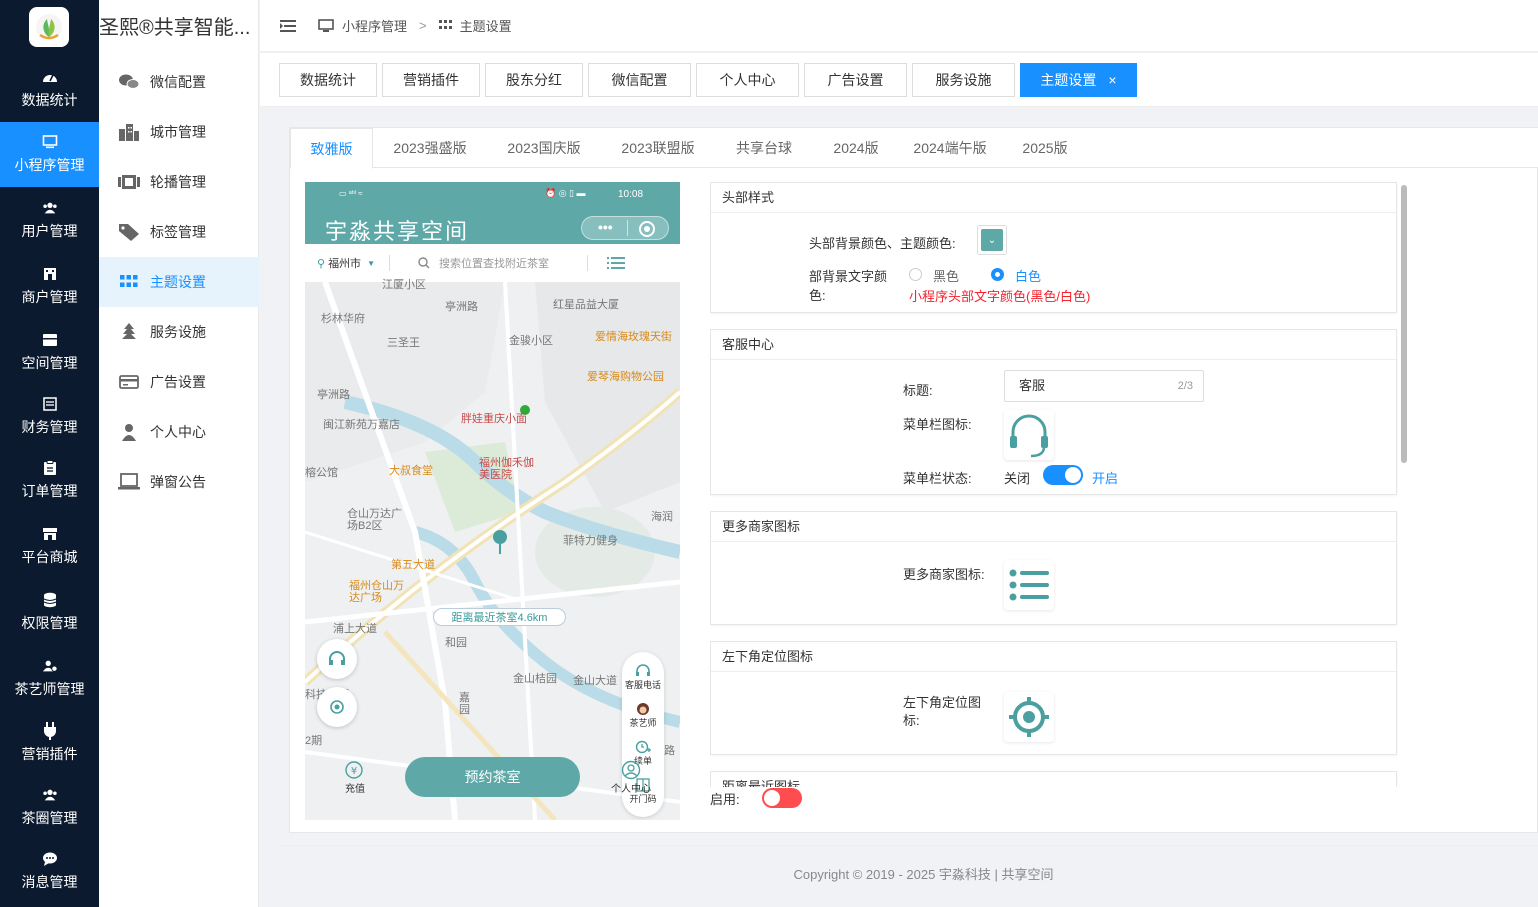  I want to click on close-icon: ×, so click(1112, 80).